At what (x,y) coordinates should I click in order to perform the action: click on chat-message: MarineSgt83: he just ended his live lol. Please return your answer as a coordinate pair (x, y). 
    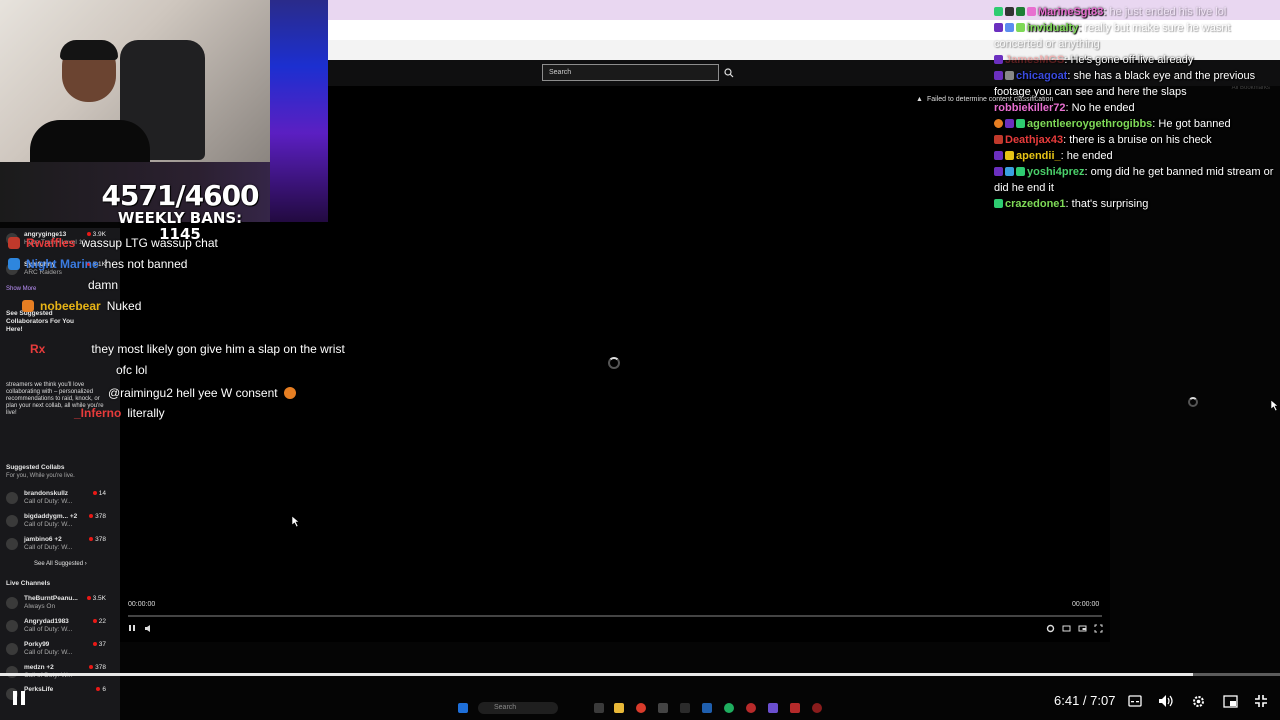
    Looking at the image, I should click on (1135, 12).